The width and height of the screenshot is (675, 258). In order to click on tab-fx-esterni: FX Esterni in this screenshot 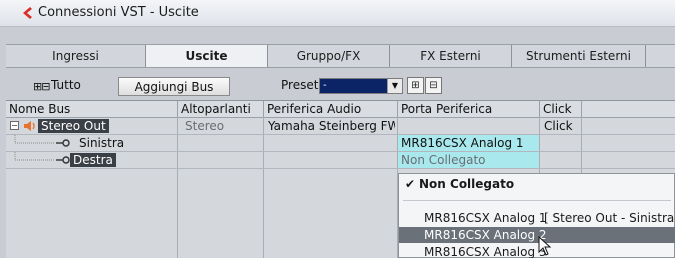, I will do `click(451, 56)`.